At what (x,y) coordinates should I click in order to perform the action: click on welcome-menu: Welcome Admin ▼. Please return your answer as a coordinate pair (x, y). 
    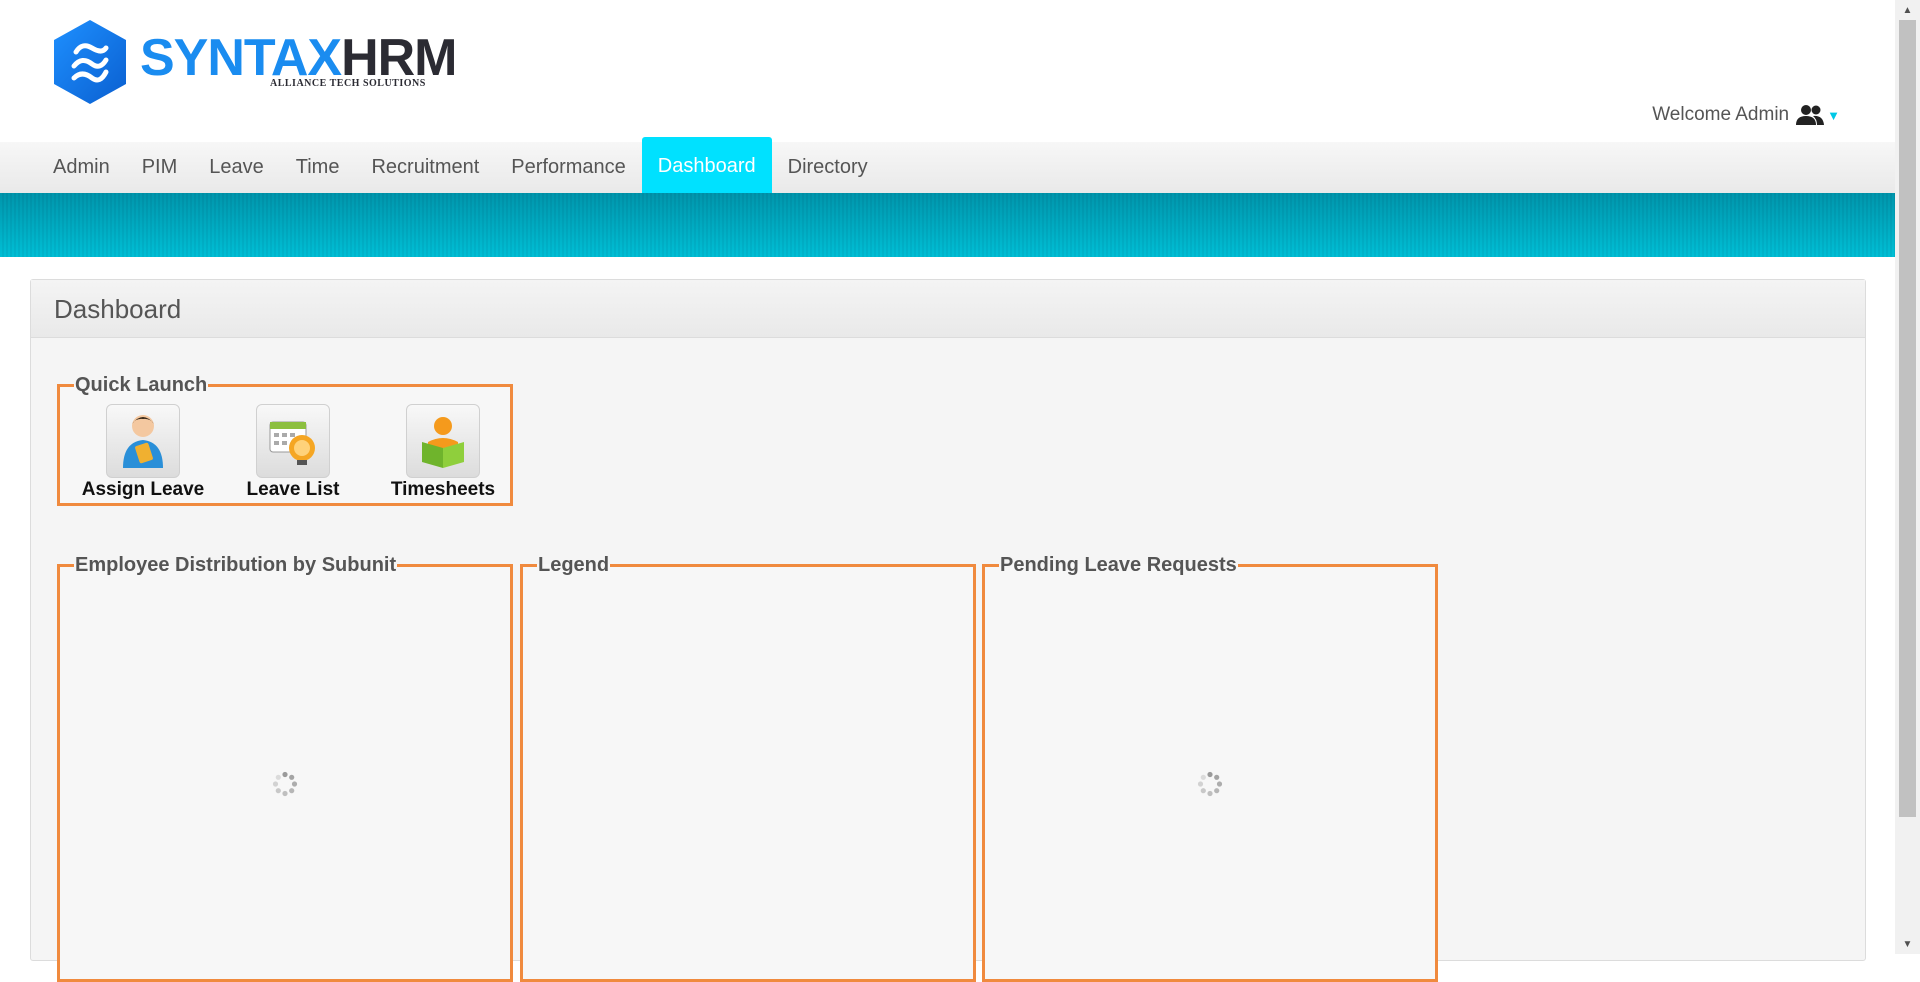
    Looking at the image, I should click on (1746, 115).